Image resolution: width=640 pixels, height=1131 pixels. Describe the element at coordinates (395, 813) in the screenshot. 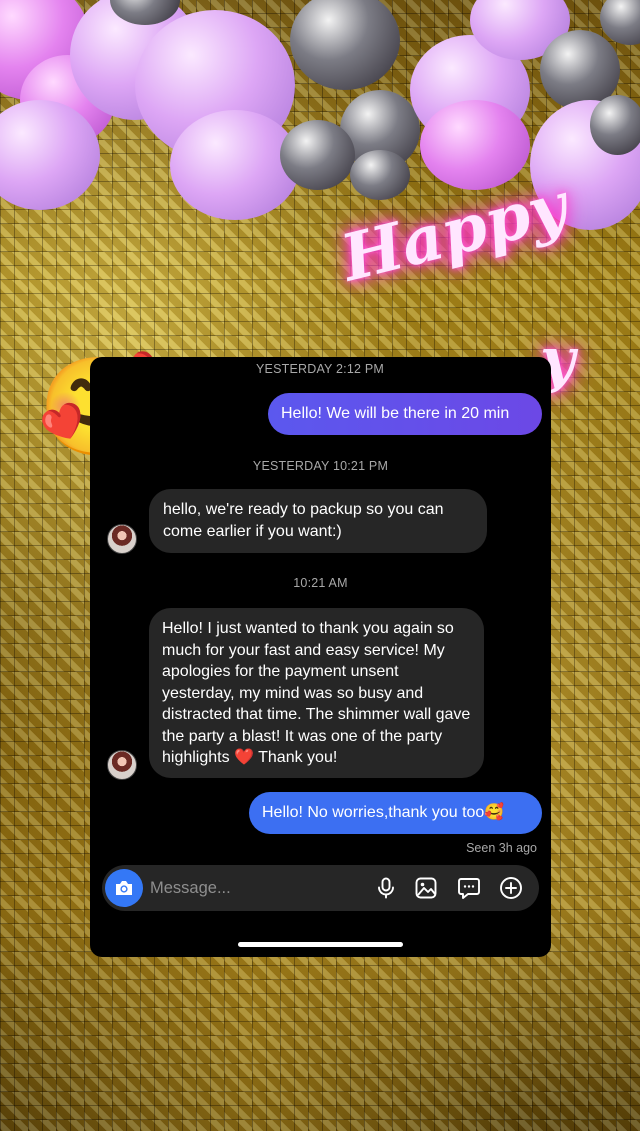

I see `outgoing-message: Hello! No worries,thank you too🥰` at that location.